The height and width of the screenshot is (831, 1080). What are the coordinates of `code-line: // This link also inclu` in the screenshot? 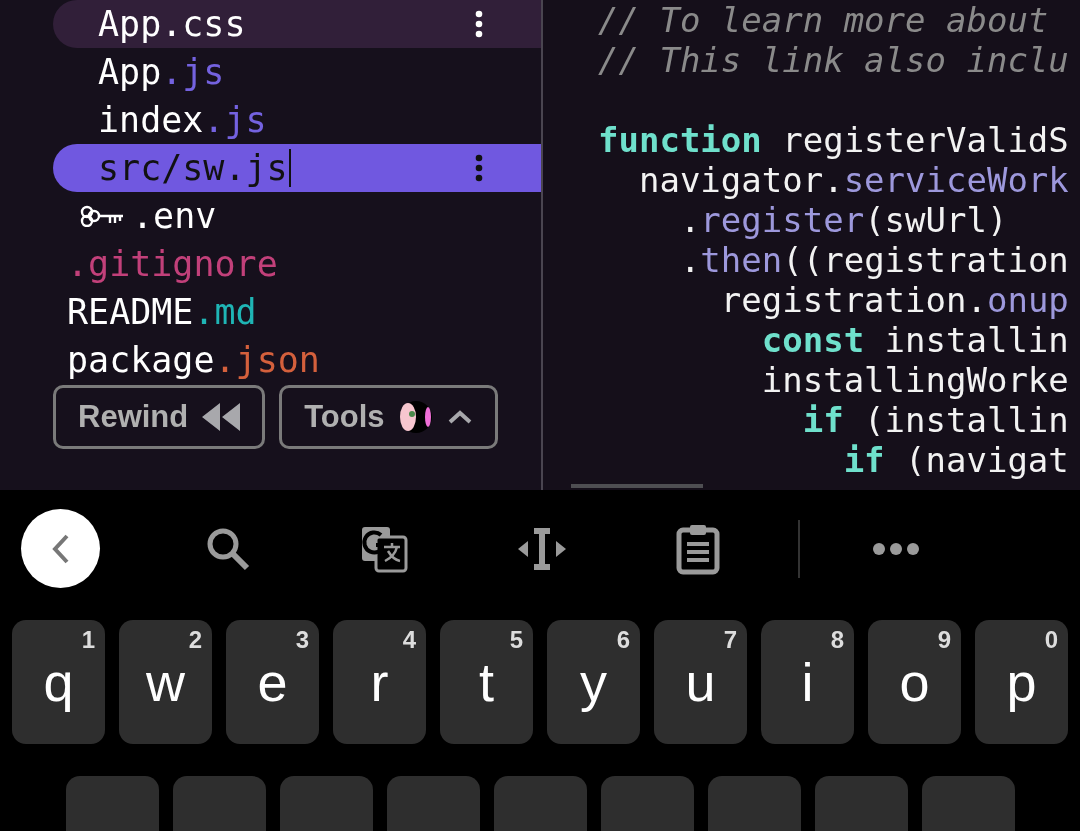 It's located at (833, 60).